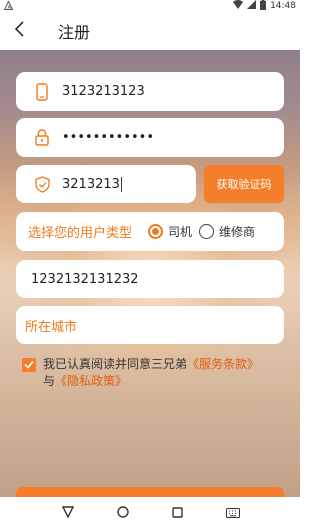  I want to click on agreement: 我已认真阅读并同意三兄弟《服务条款》 与《隐私政策》, so click(154, 373).